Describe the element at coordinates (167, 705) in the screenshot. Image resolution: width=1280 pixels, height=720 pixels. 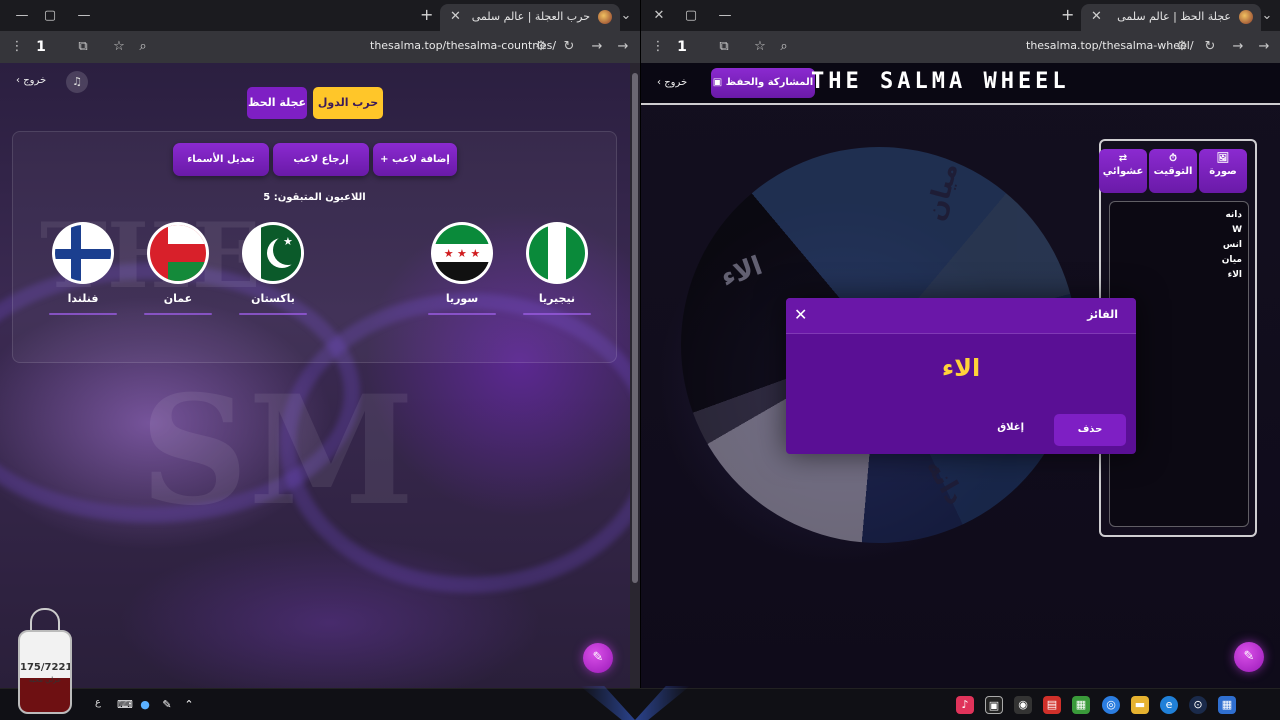
I see `pen-icon: ✎` at that location.